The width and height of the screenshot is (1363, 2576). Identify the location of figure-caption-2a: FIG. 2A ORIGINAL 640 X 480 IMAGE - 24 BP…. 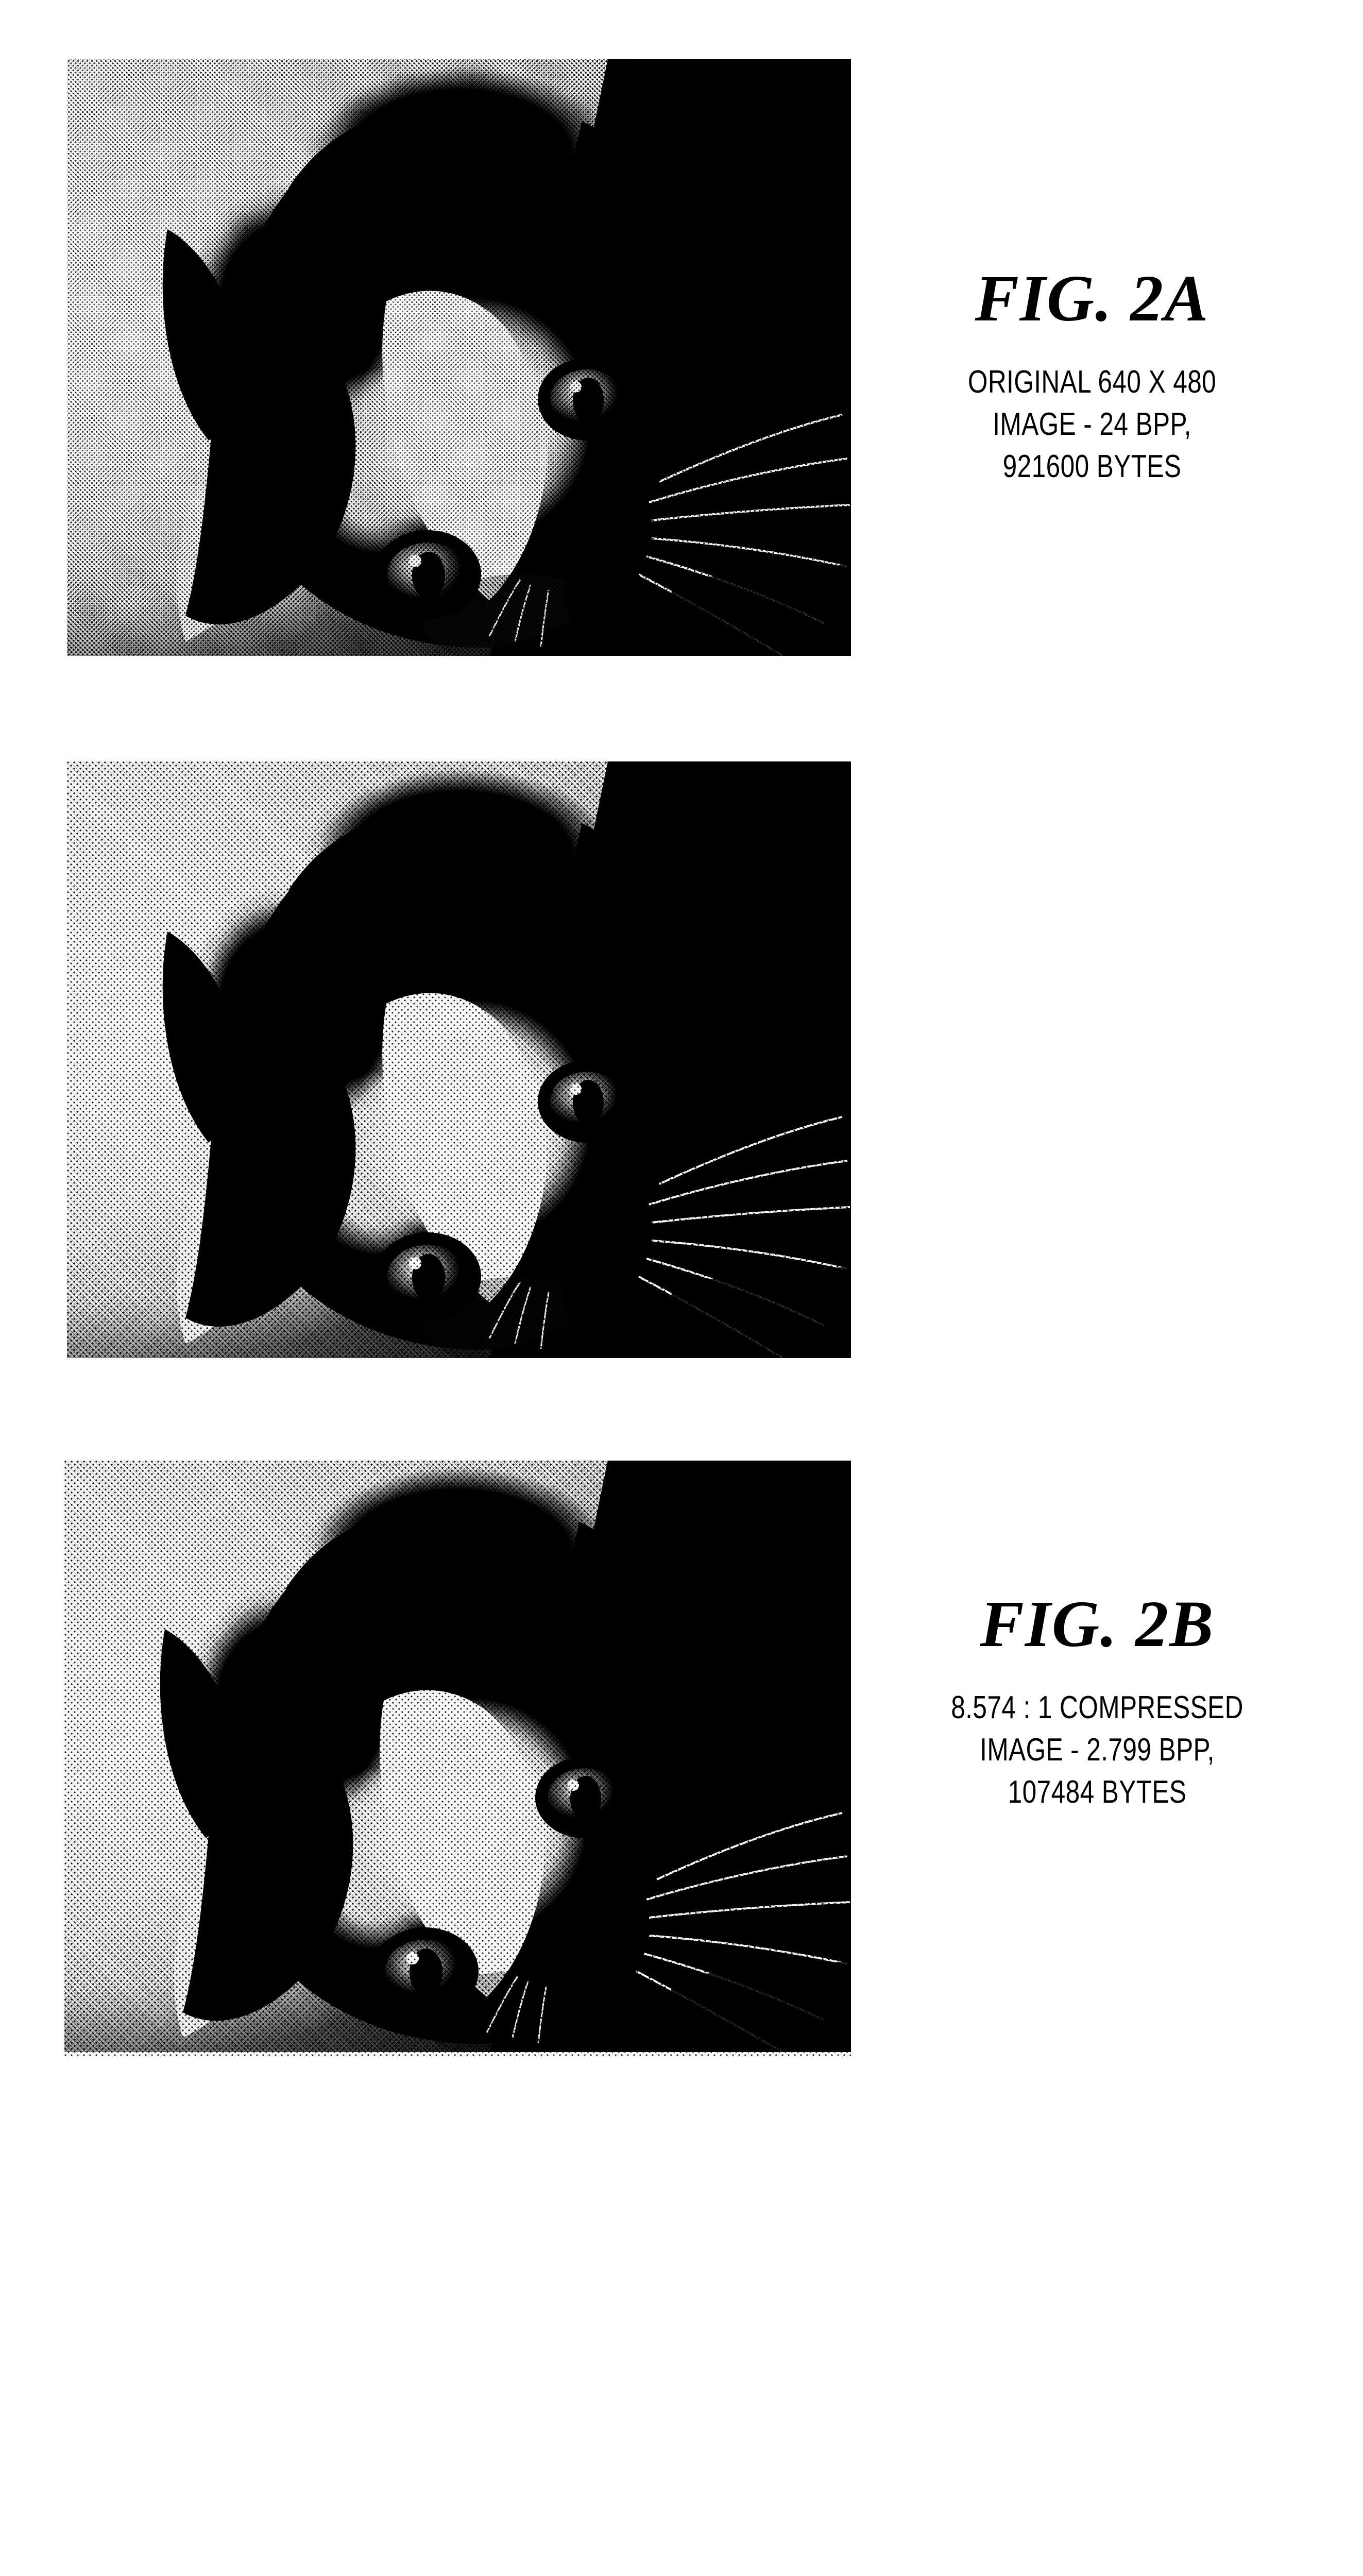
(1092, 376).